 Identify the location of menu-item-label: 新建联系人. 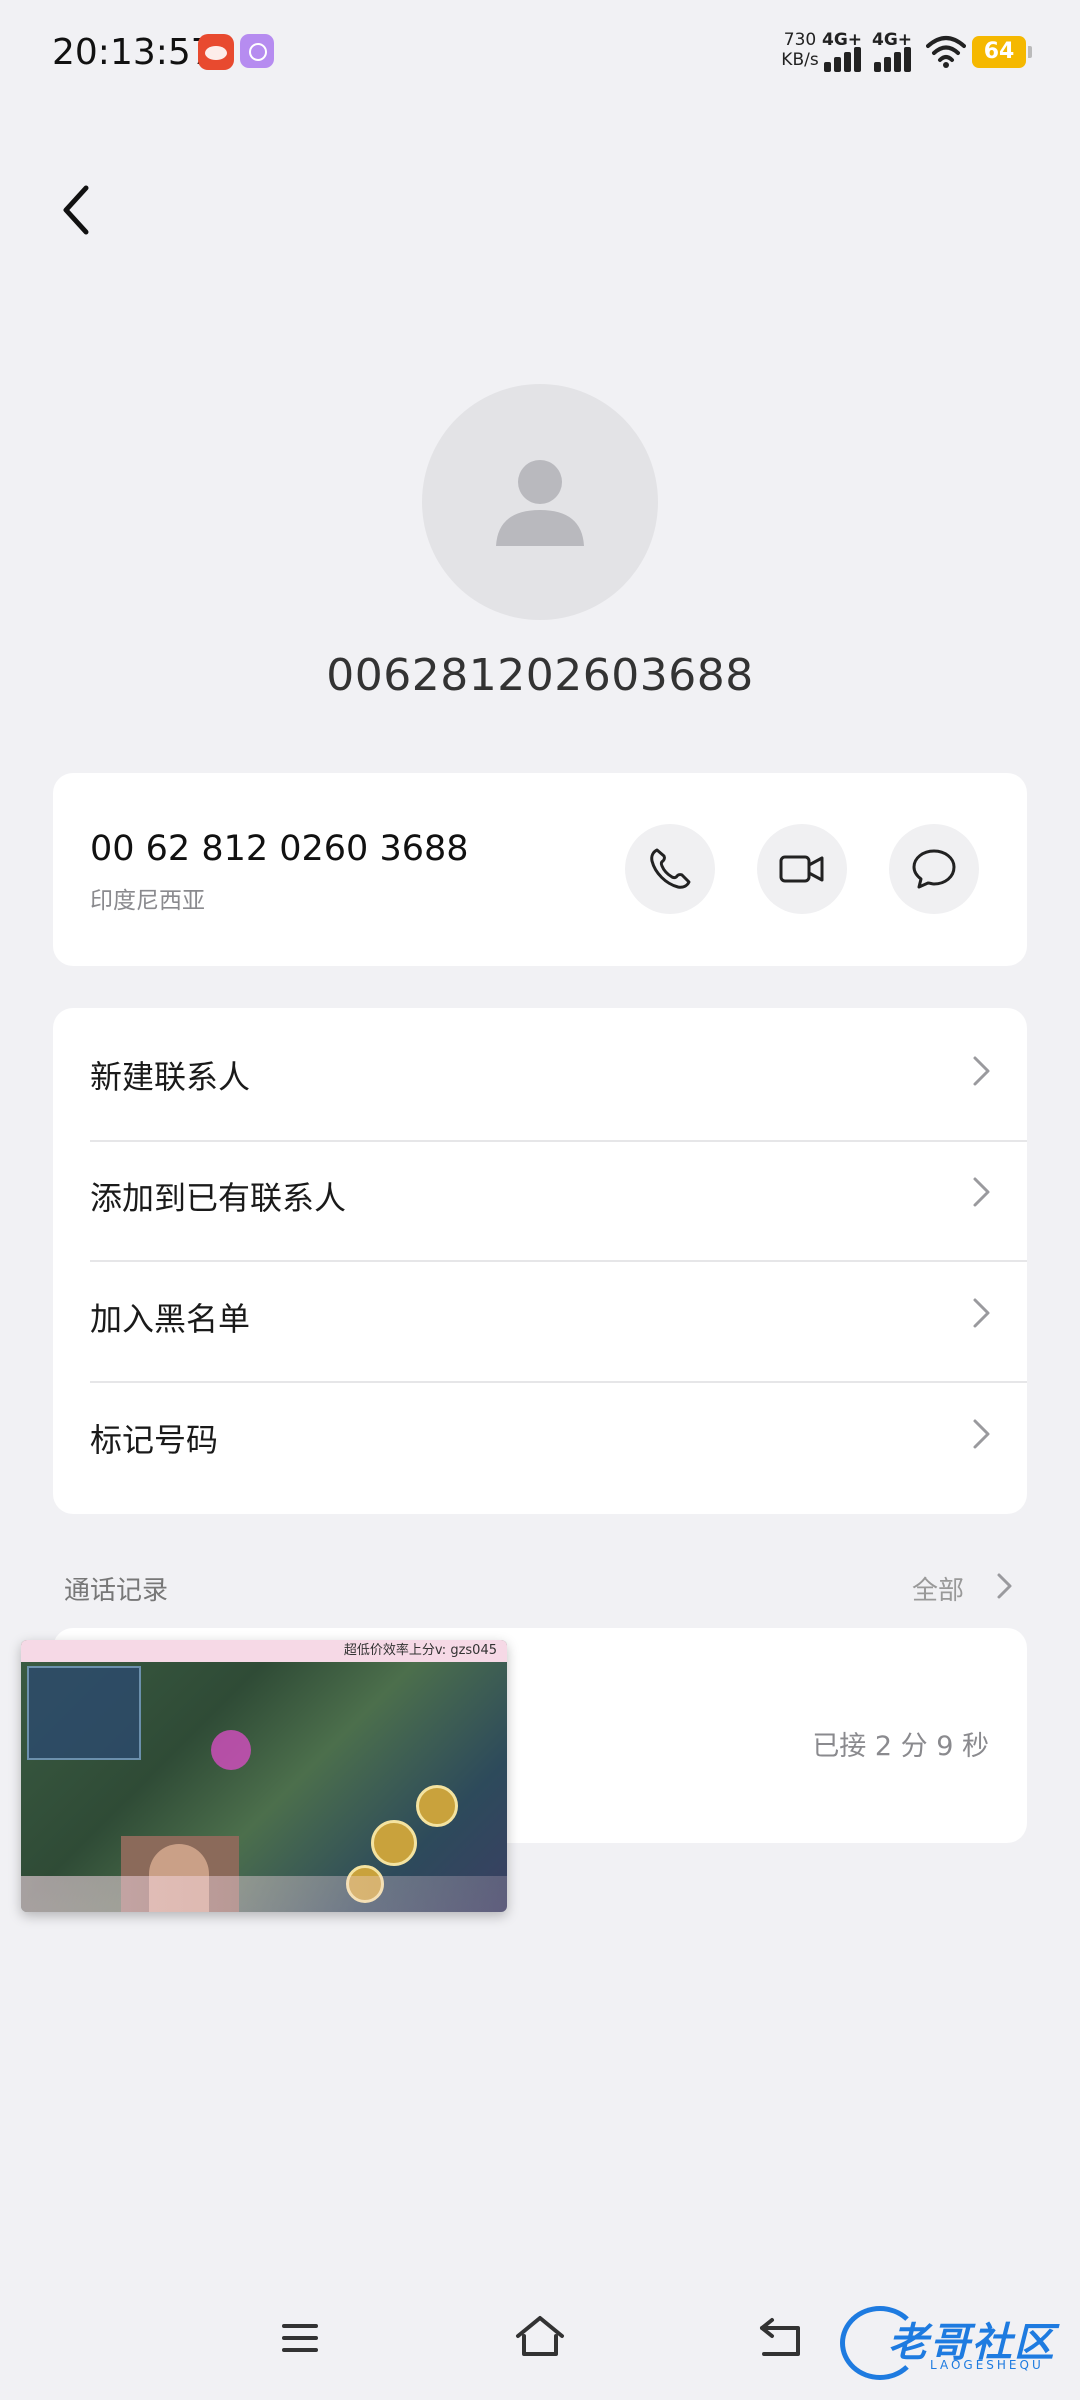
(170, 1077).